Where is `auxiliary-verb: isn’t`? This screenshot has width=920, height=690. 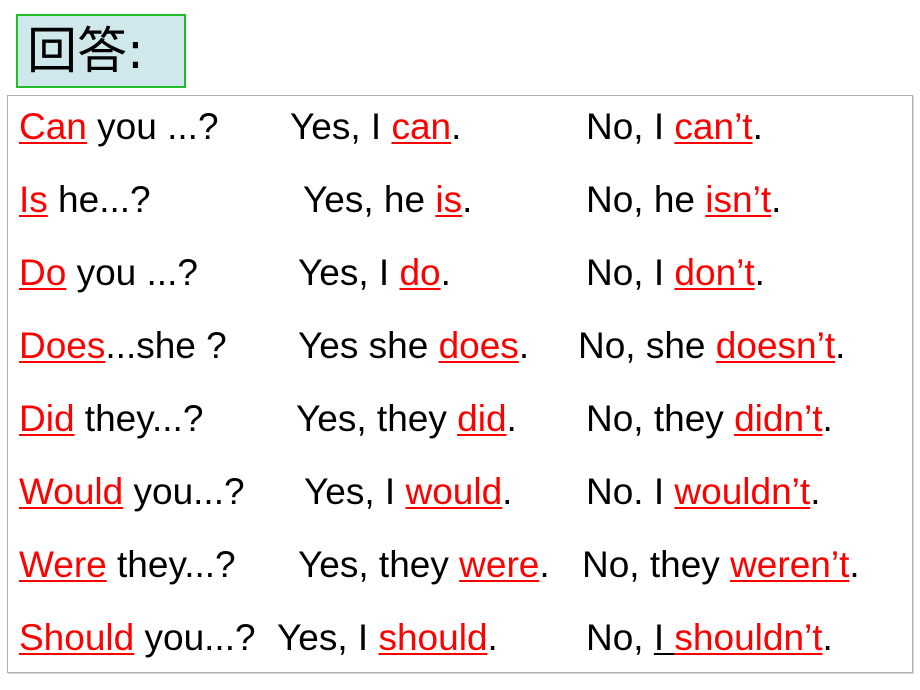
auxiliary-verb: isn’t is located at coordinates (738, 199).